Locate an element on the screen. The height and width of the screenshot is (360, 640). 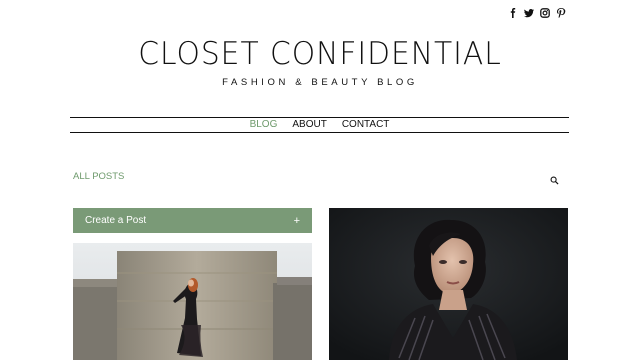
nav-item-blog: BLOG is located at coordinates (264, 125).